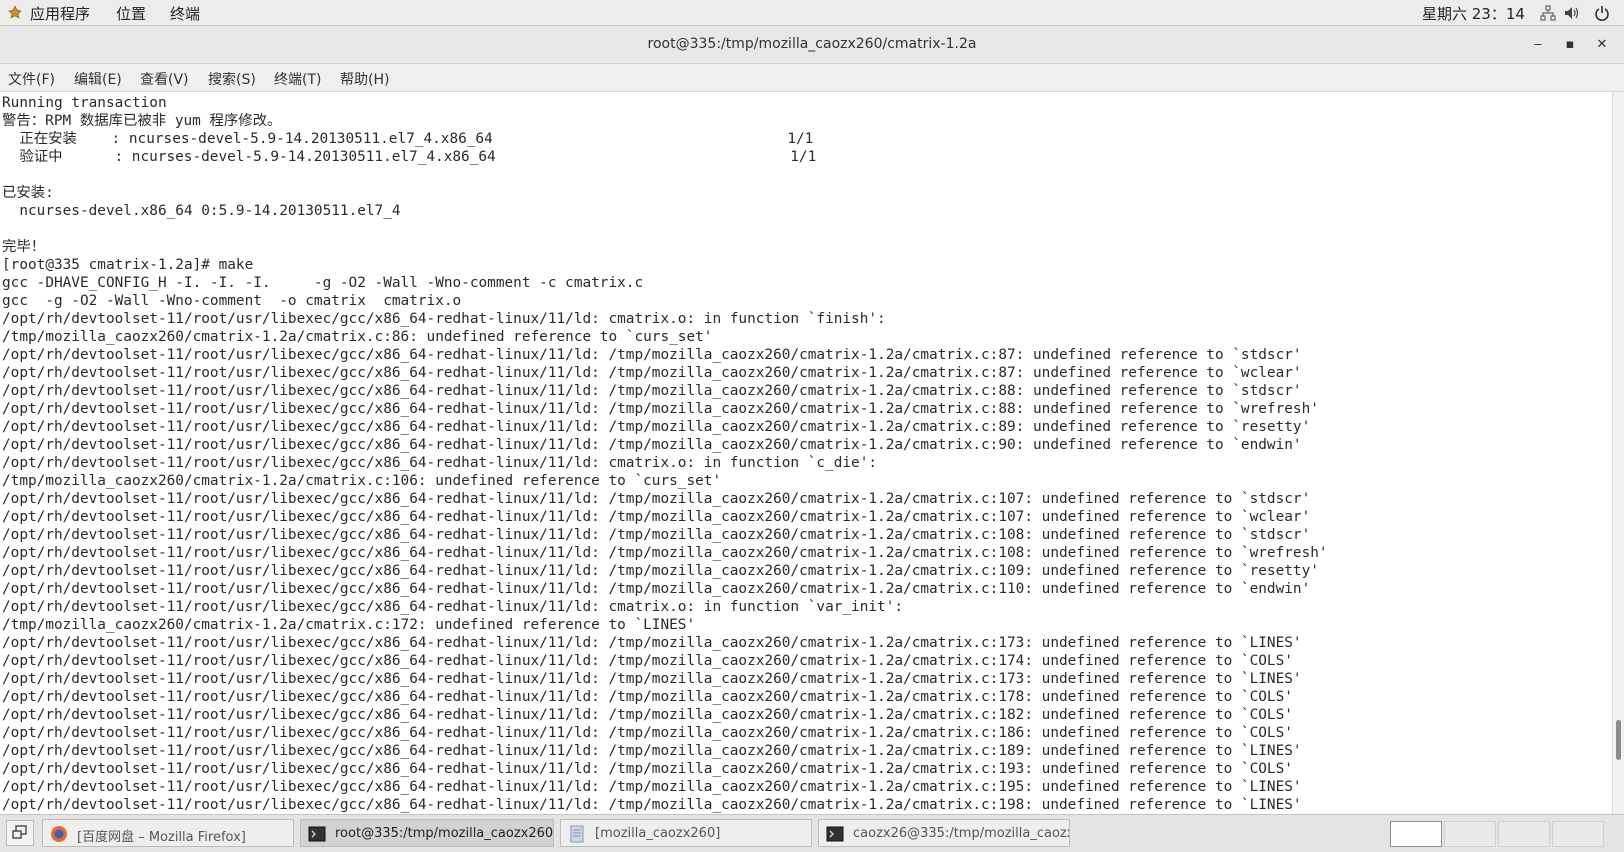 This screenshot has height=852, width=1624. I want to click on menu-help: 帮助(H), so click(364, 79).